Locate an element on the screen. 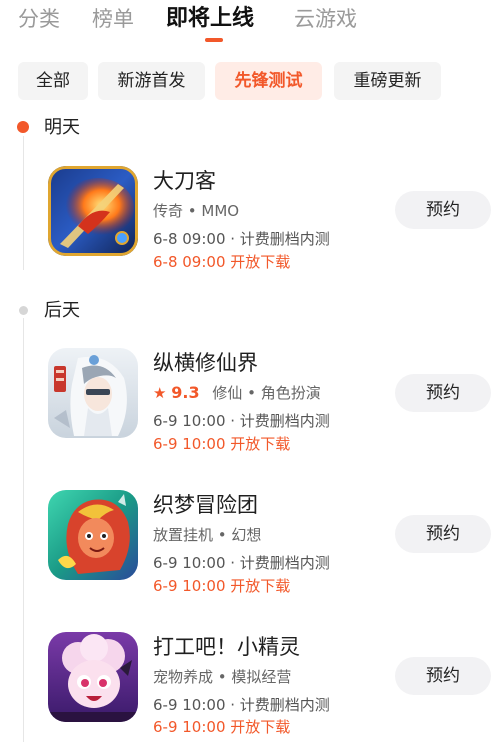 The width and height of the screenshot is (504, 742). game-rating-and-tags: ★ 9.3 修仙 • 角色扮演 is located at coordinates (237, 393).